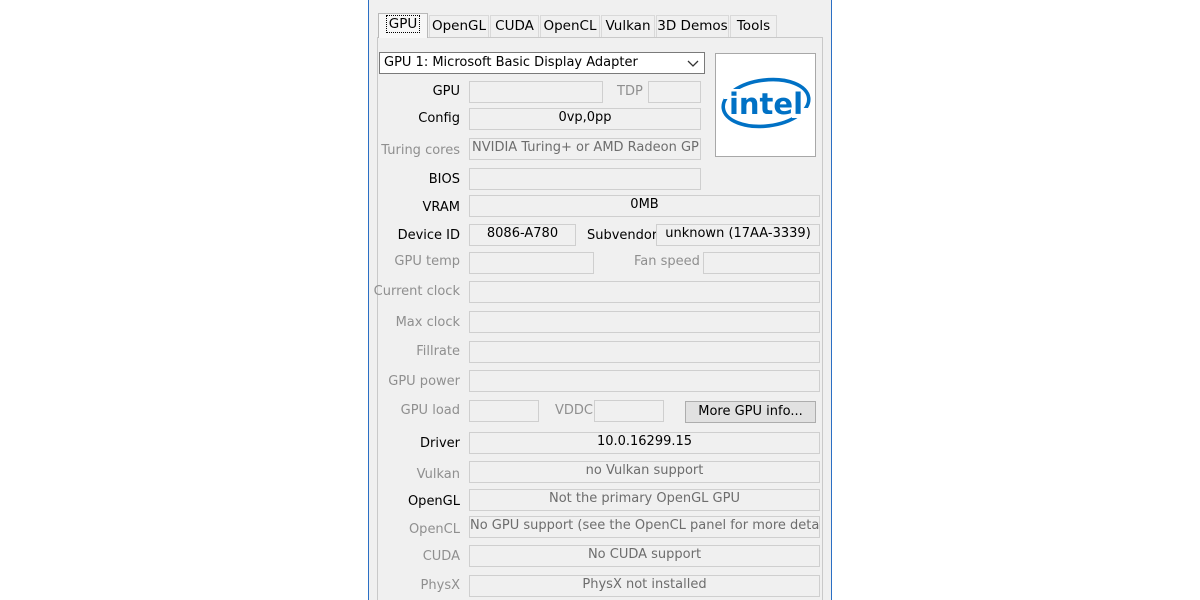 This screenshot has height=600, width=1200. What do you see at coordinates (511, 62) in the screenshot?
I see `gpu-select-value: GPU 1: Microsoft Basic Display Adapter` at bounding box center [511, 62].